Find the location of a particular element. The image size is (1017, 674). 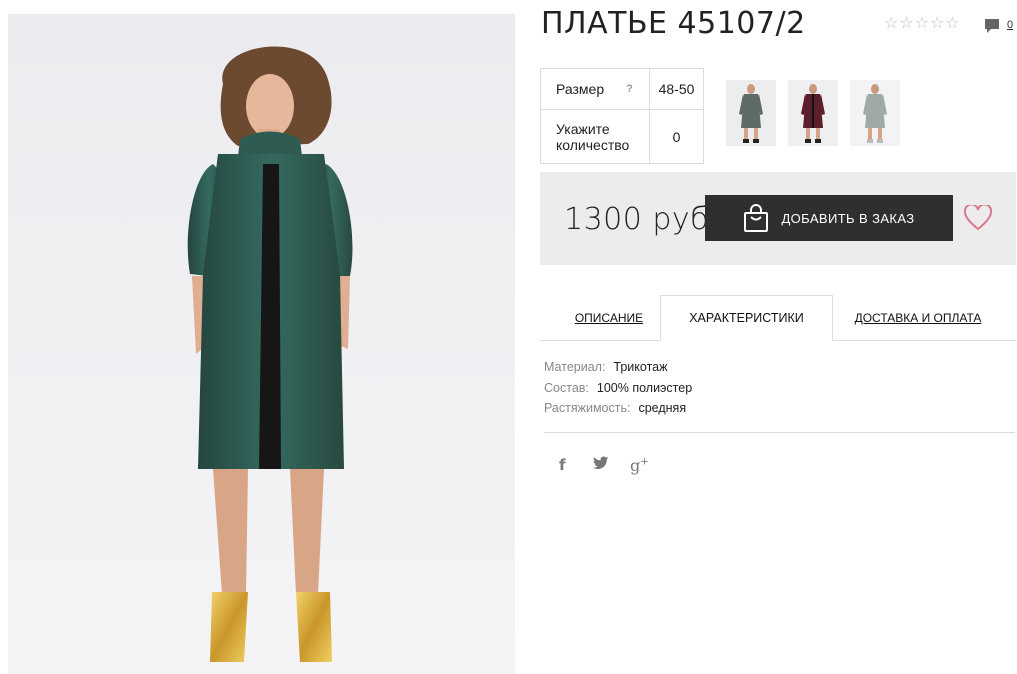

add-to-order-label: ДОБАВИТЬ В ЗАКАЗ is located at coordinates (848, 218).